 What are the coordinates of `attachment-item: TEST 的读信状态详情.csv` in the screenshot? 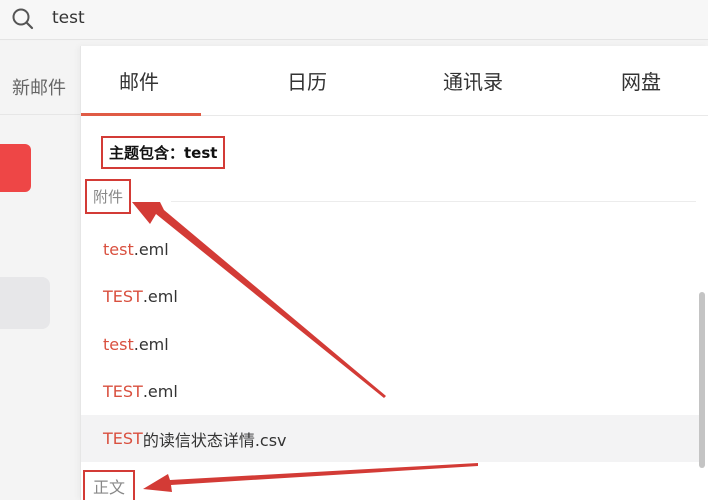 It's located at (391, 438).